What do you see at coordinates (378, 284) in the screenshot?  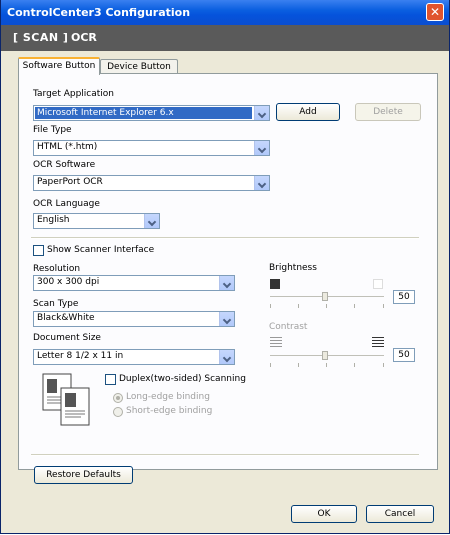 I see `light-square-icon` at bounding box center [378, 284].